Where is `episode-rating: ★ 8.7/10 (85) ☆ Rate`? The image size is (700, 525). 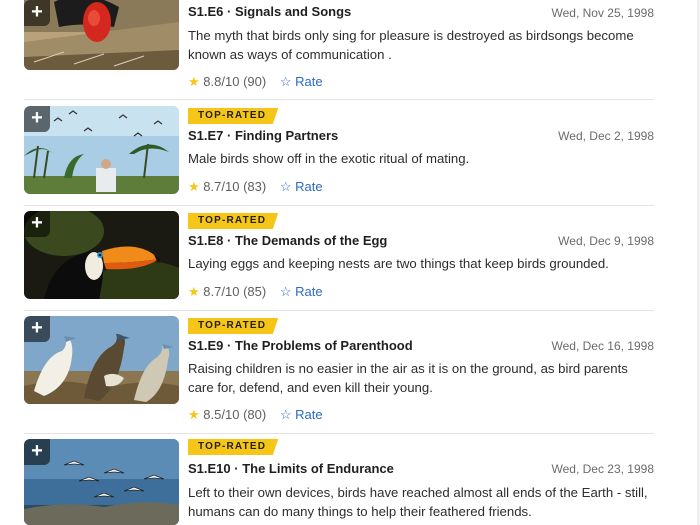
episode-rating: ★ 8.7/10 (85) ☆ Rate is located at coordinates (255, 292).